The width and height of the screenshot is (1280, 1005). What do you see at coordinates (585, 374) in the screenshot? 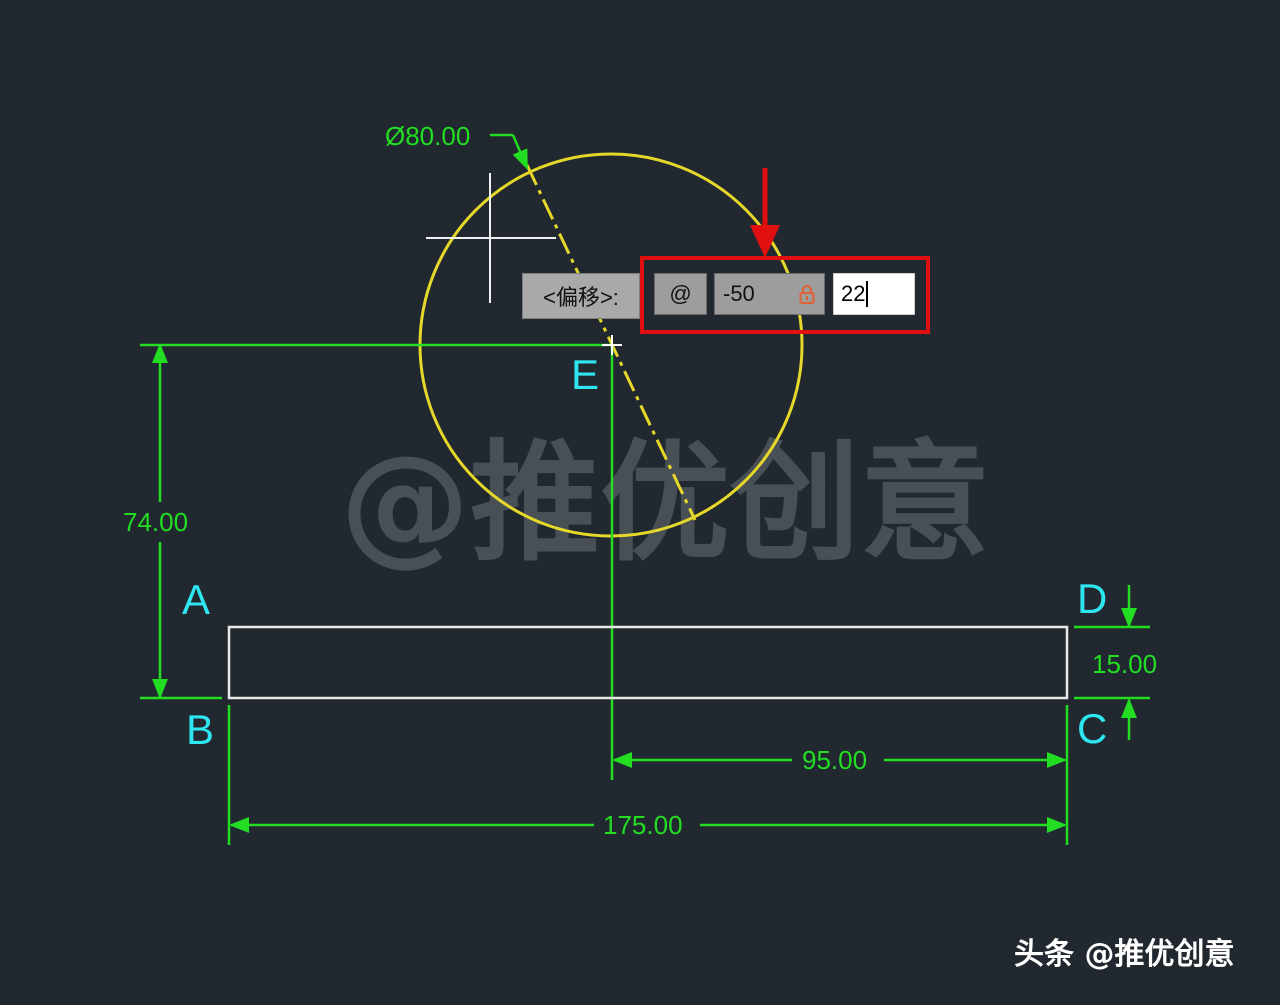
I see `point-label-e: E` at bounding box center [585, 374].